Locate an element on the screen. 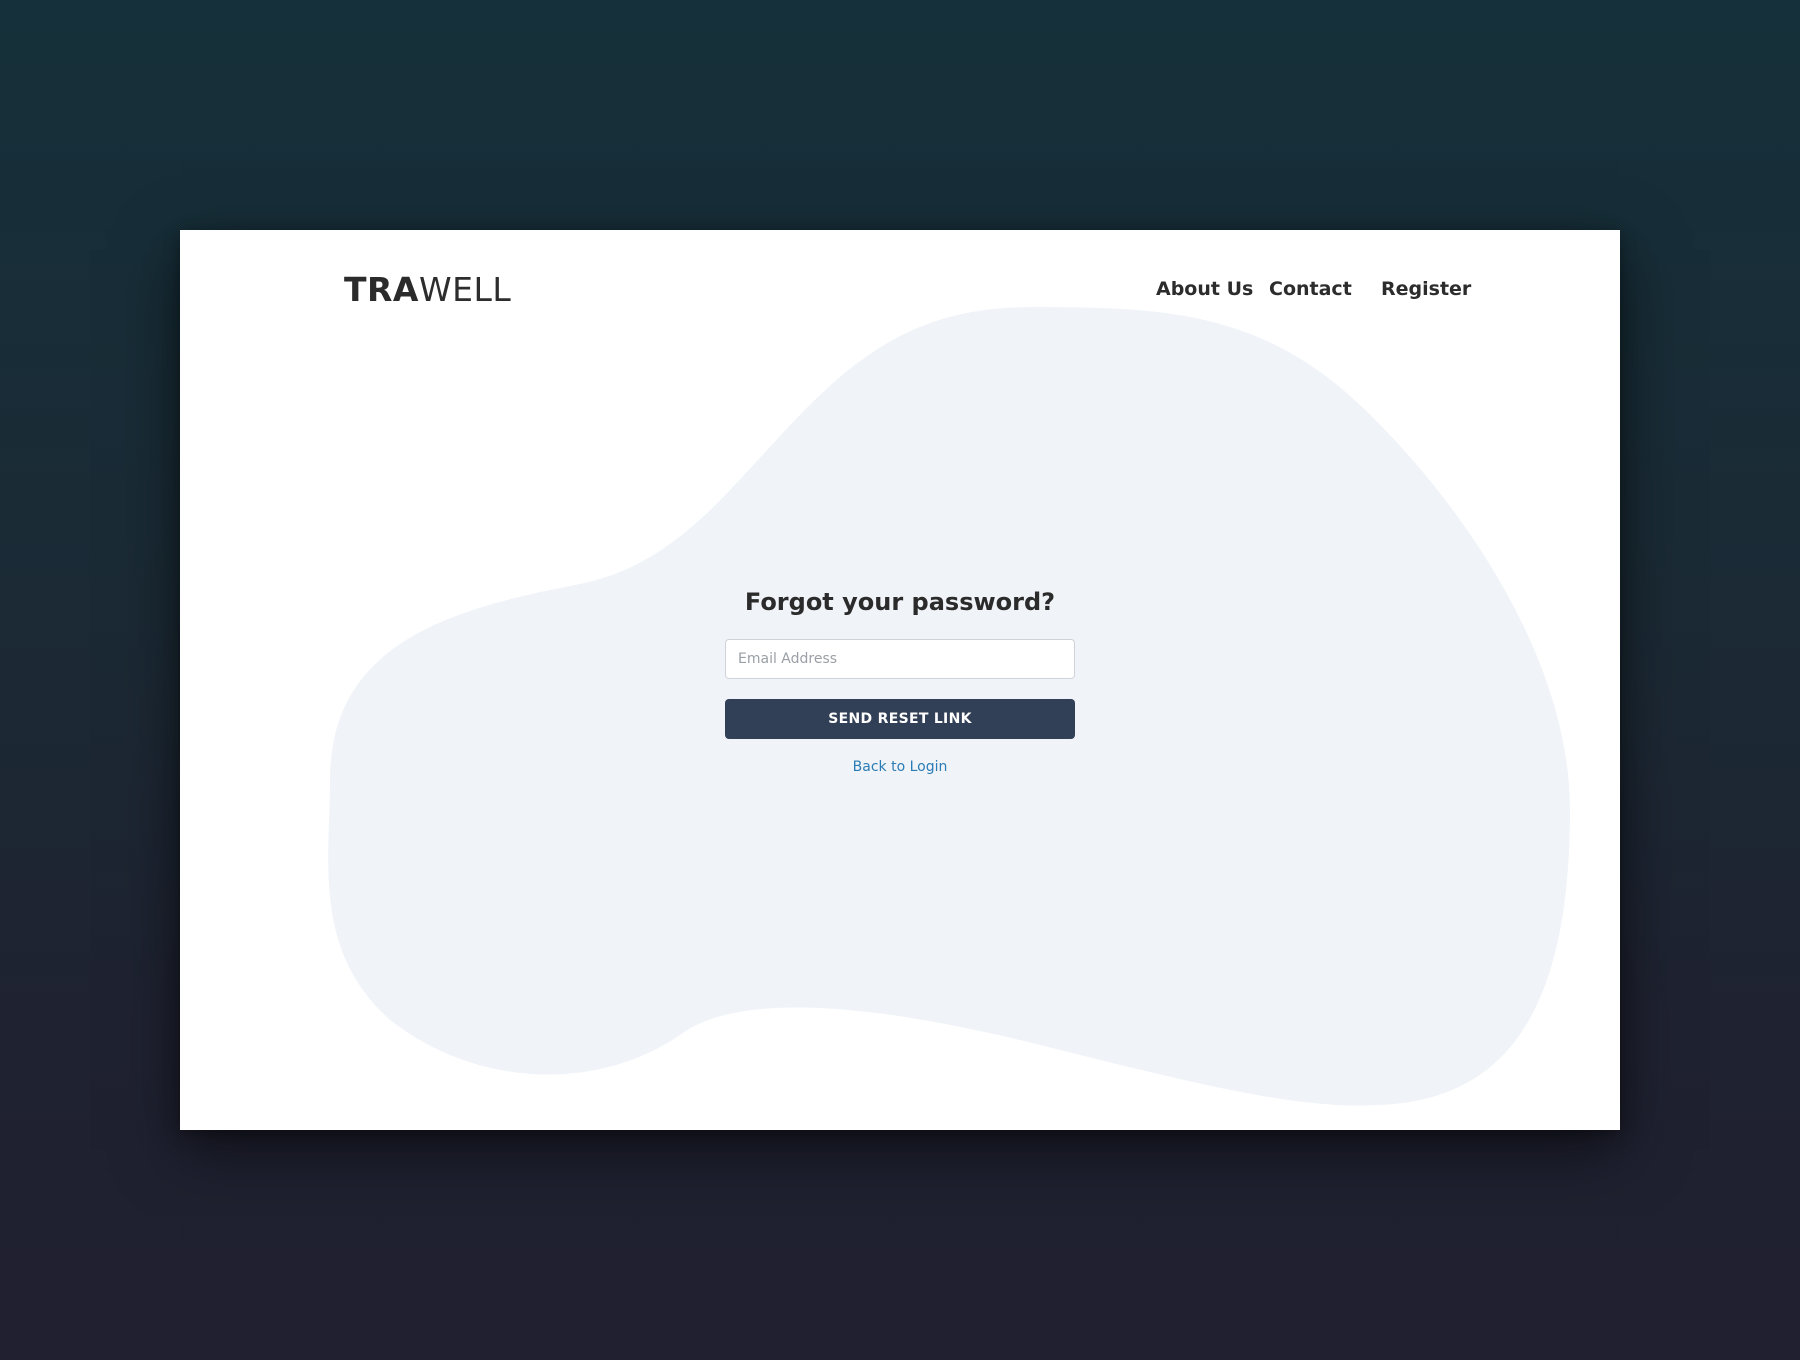 This screenshot has width=1800, height=1360. trawell-logo: TRAWELL is located at coordinates (427, 290).